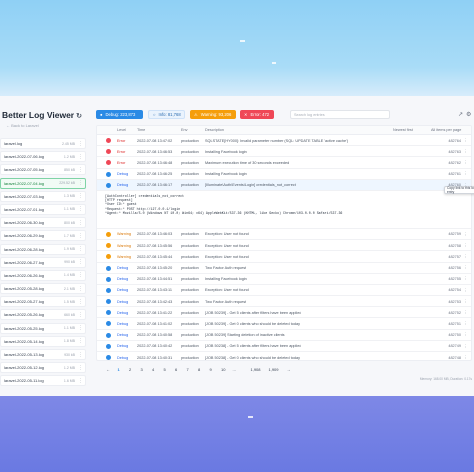 Image resolution: width=474 pixels, height=472 pixels. Describe the element at coordinates (166, 114) in the screenshot. I see `filter-info-button: ○ Info: 81,768` at that location.